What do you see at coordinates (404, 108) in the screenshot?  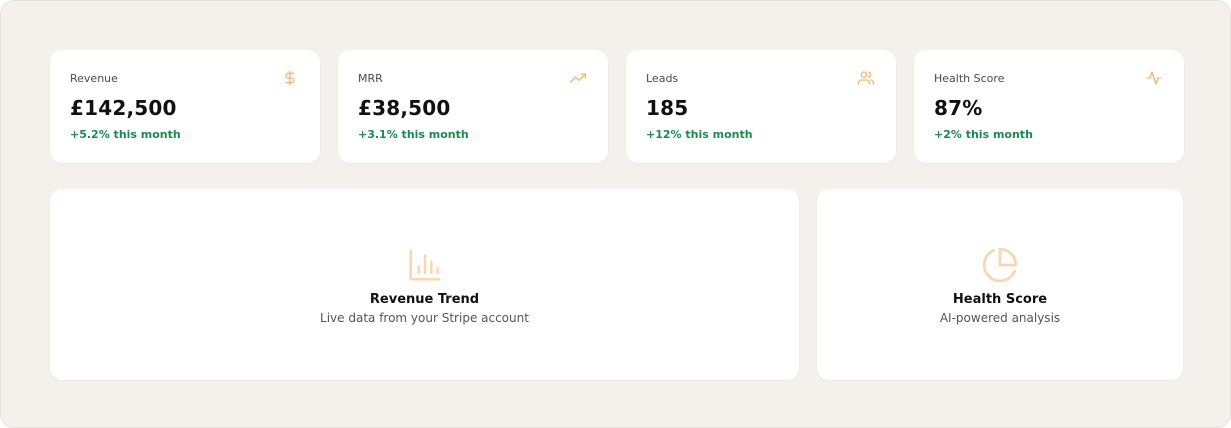 I see `stat-value: £38,500` at bounding box center [404, 108].